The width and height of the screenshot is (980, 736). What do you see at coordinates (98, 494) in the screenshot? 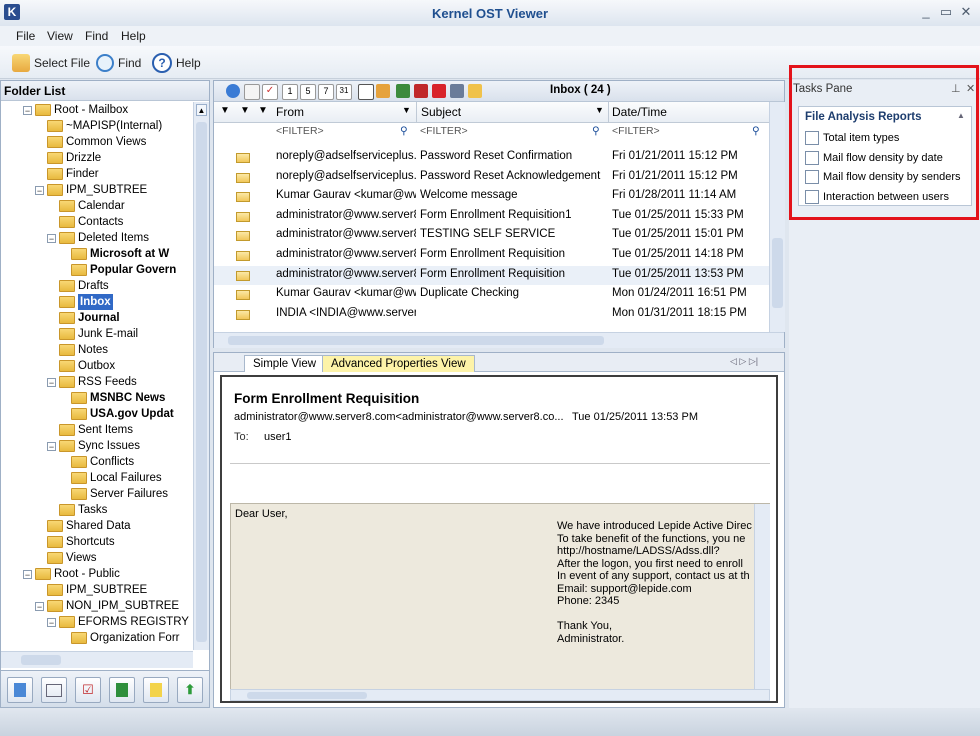
I see `folder-item: Server Failures` at bounding box center [98, 494].